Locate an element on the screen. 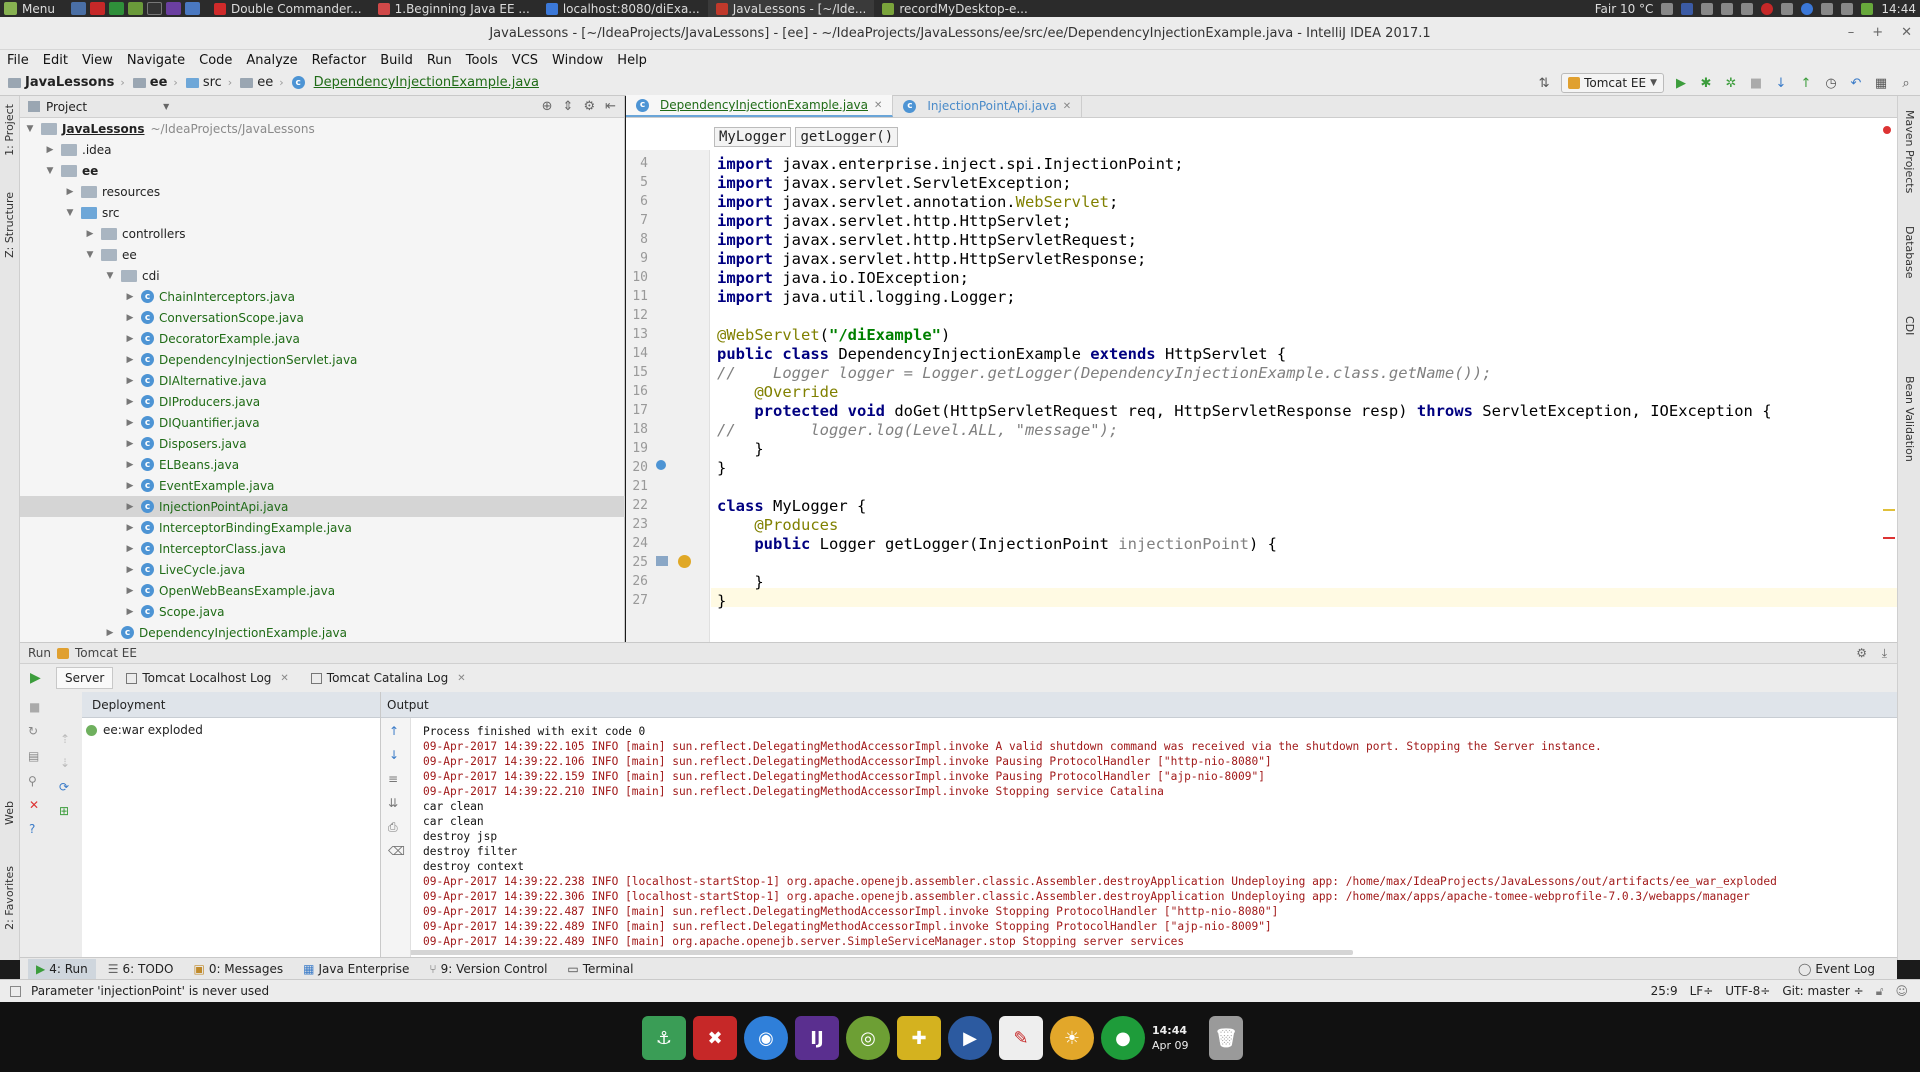 This screenshot has width=1920, height=1072. tab-tomcat-catalina-log: Tomcat Catalina Log ✕ is located at coordinates (388, 678).